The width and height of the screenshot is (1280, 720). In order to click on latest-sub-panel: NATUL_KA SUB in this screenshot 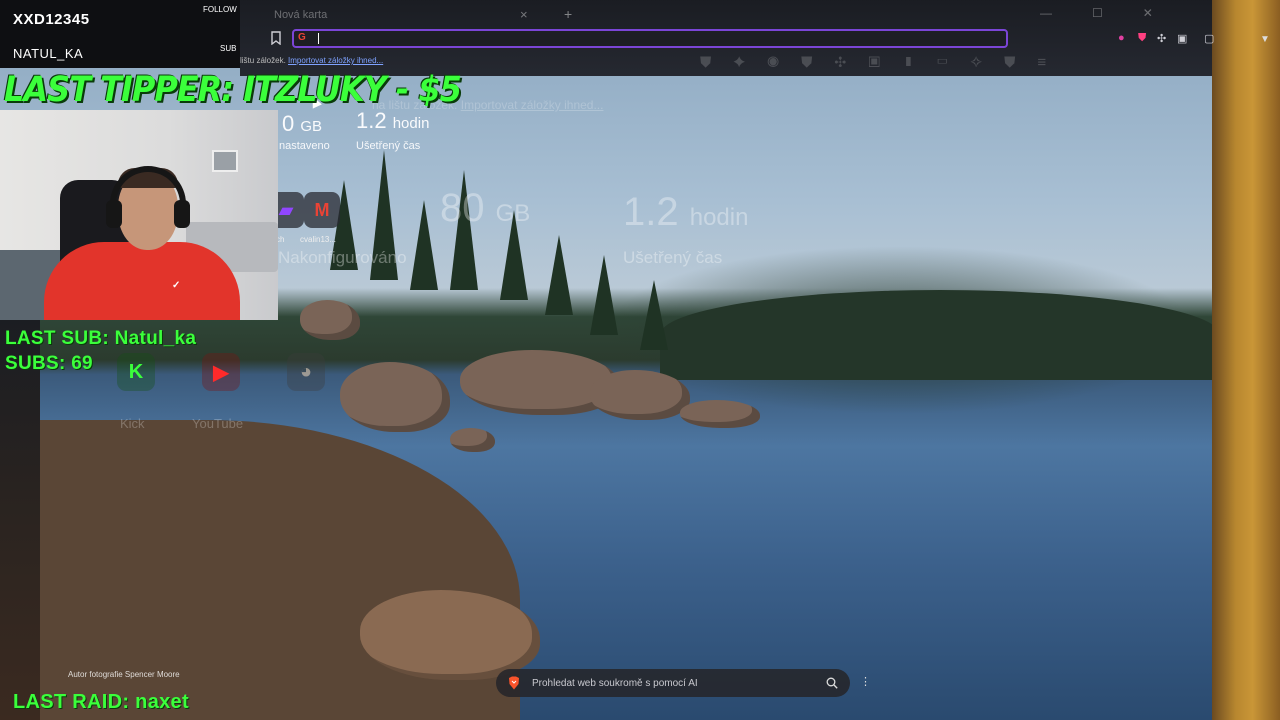, I will do `click(120, 53)`.